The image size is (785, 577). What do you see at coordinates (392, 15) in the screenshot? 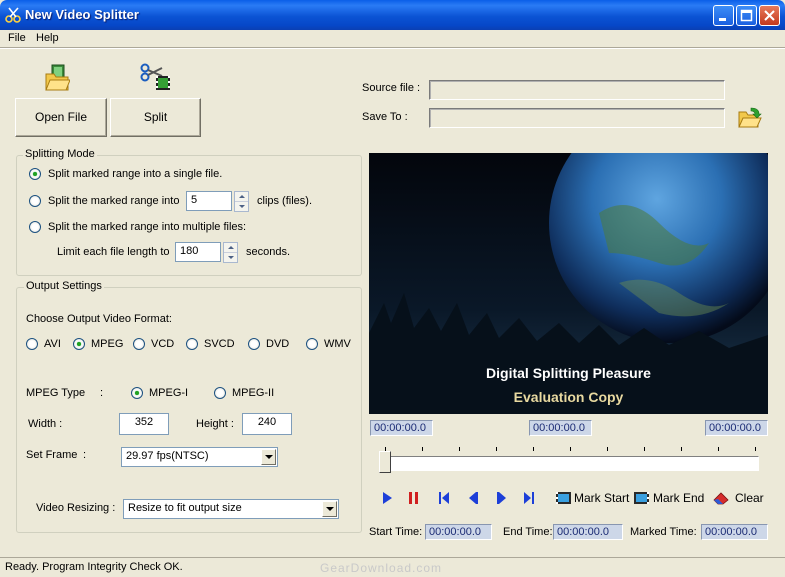
I see `title-bar: New Video Splitter` at bounding box center [392, 15].